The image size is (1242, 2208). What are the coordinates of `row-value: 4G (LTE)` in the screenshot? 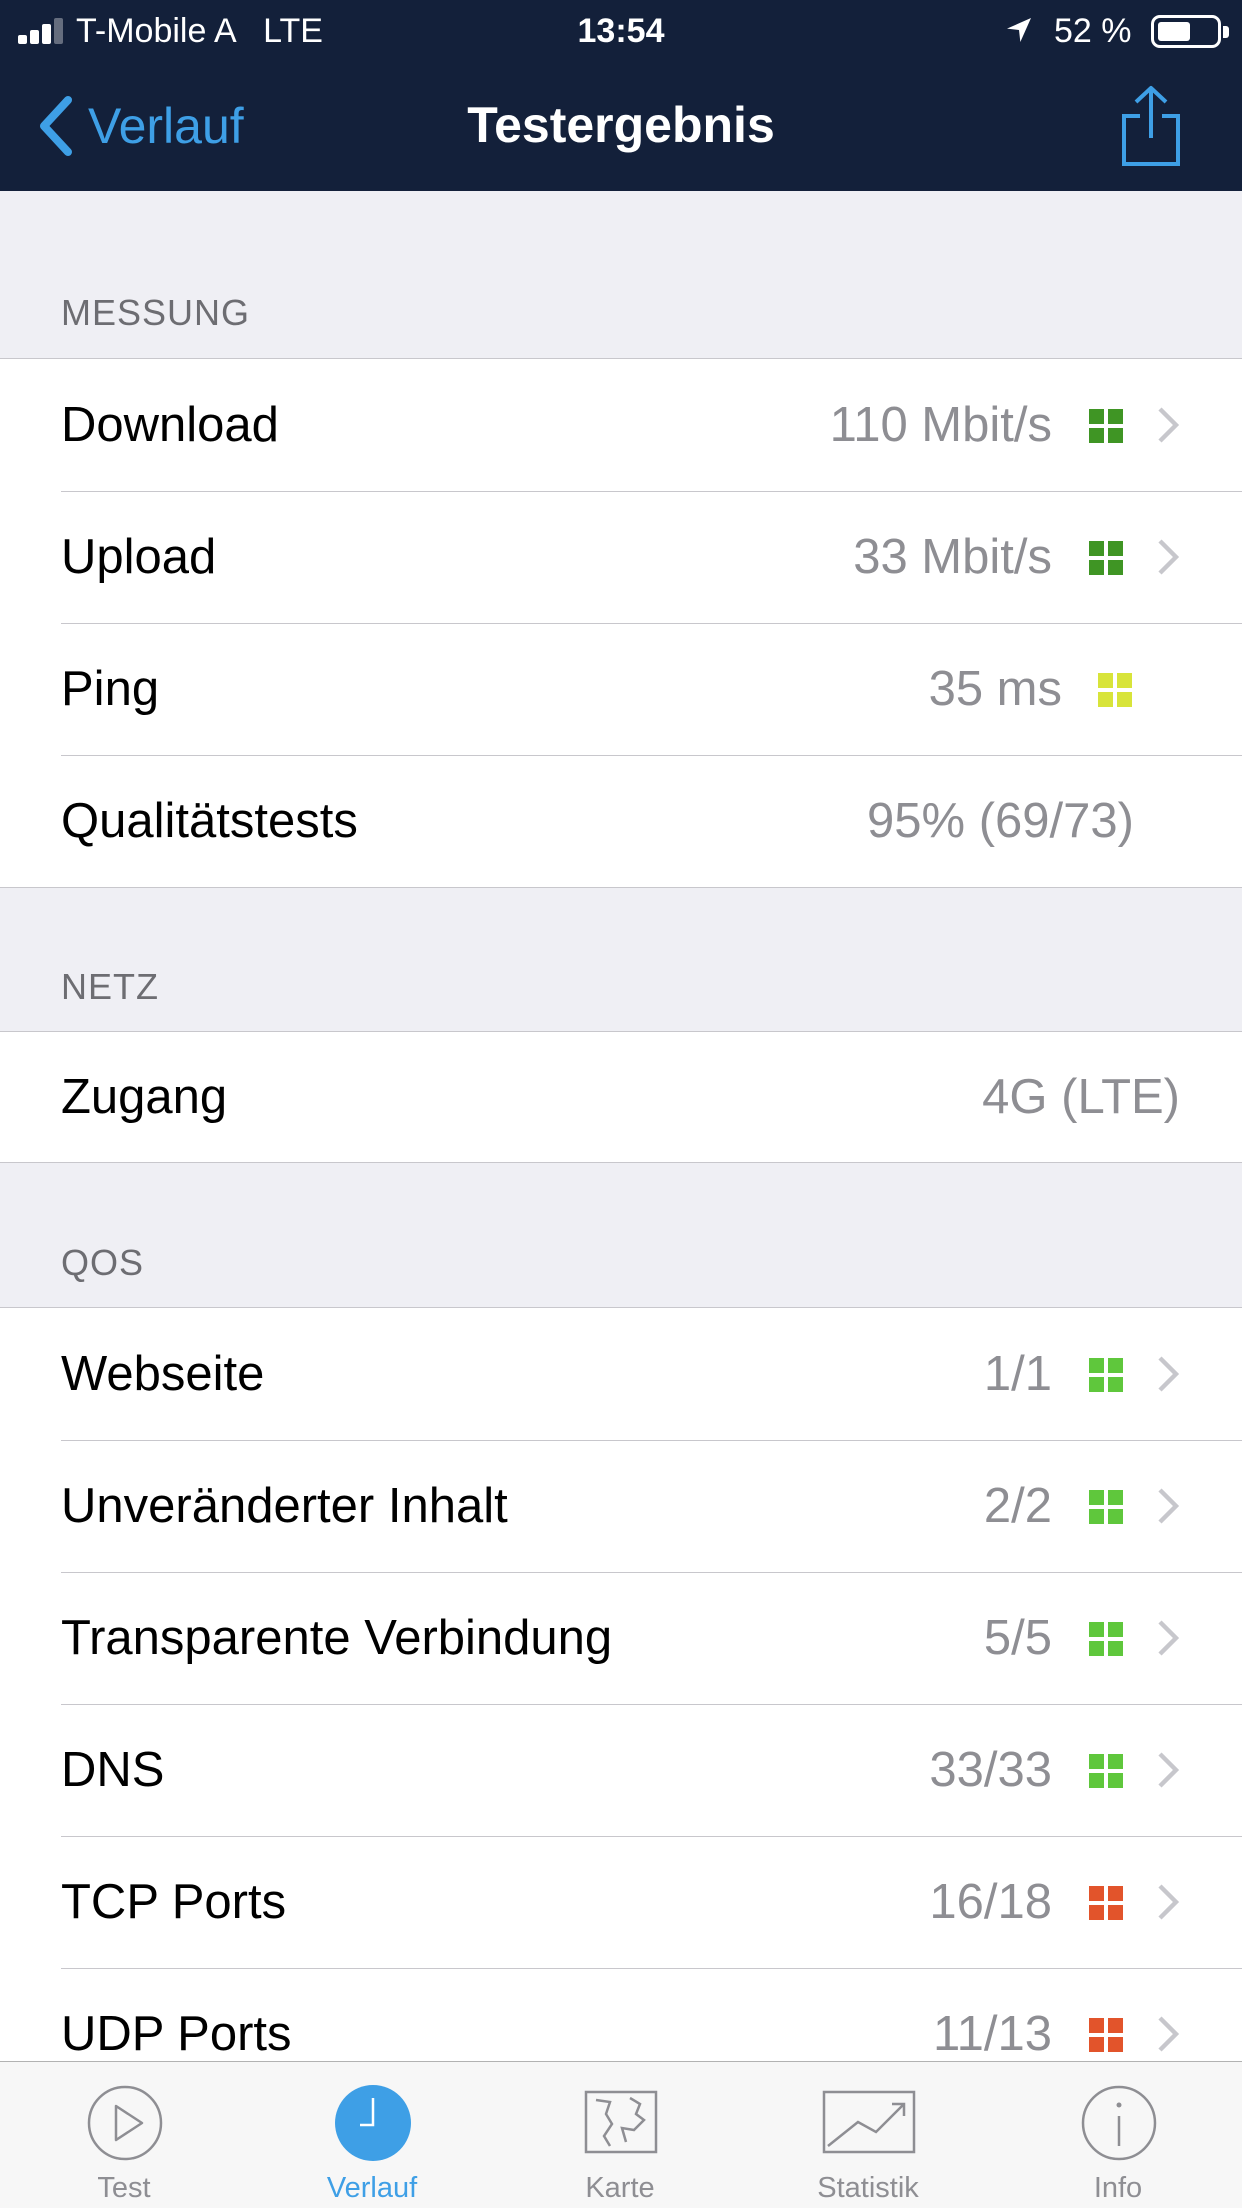 It's located at (1081, 1097).